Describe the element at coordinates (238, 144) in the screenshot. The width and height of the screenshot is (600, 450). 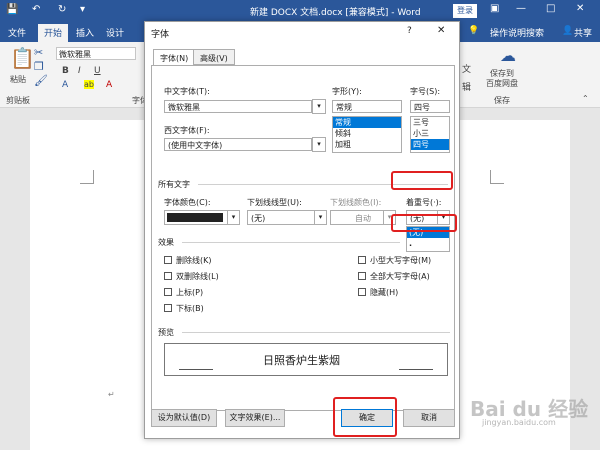
I see `western-font-field: (使用中文字体)` at that location.